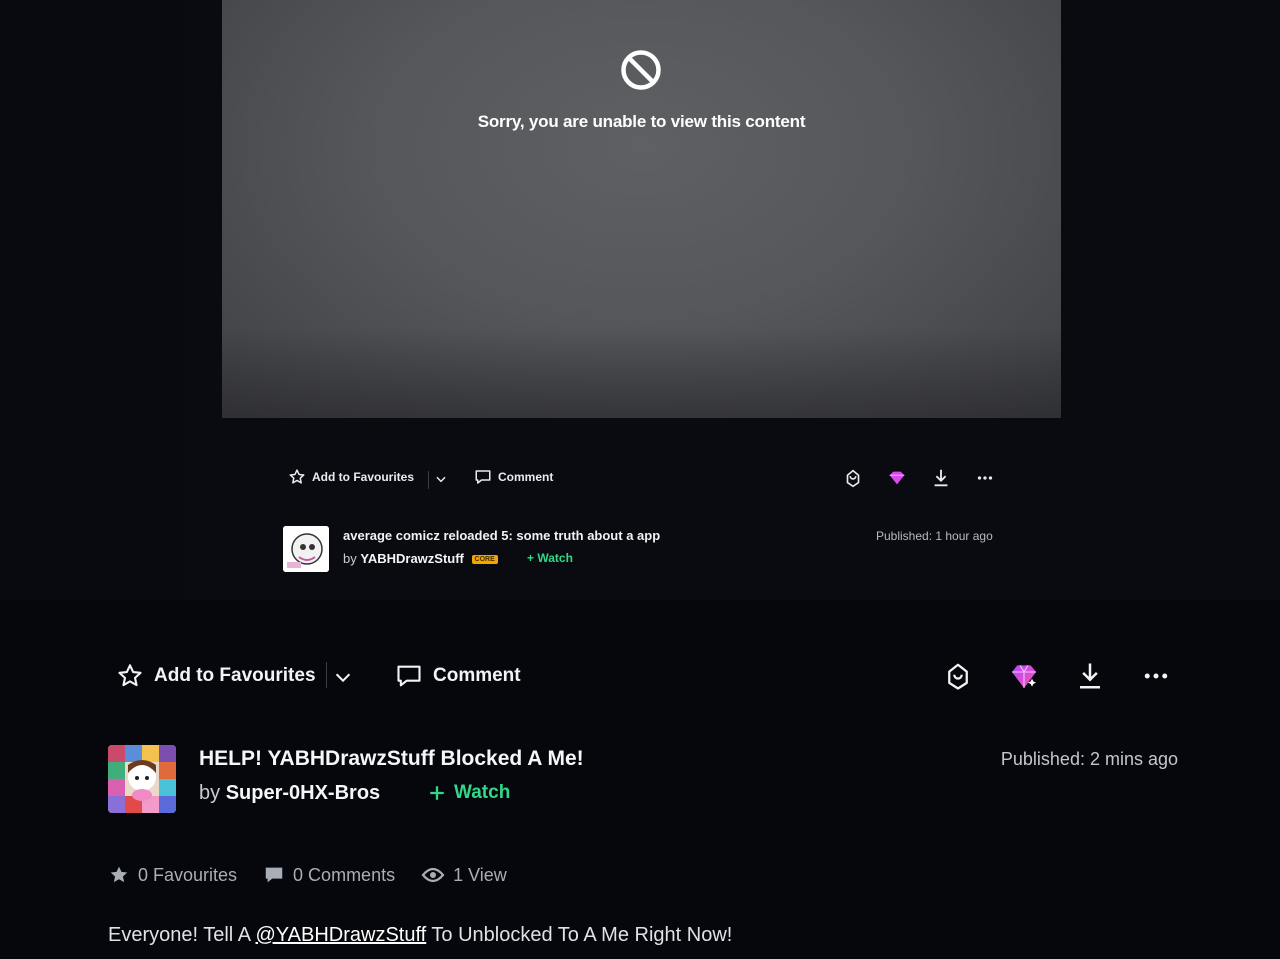  What do you see at coordinates (482, 792) in the screenshot?
I see `watch-label: Watch` at bounding box center [482, 792].